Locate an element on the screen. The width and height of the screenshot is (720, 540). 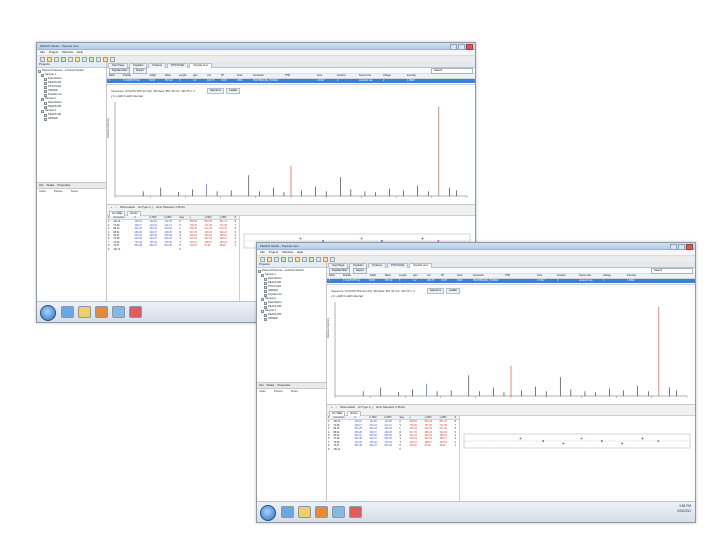
properties-header: Index Protein Score is located at coordinates (291, 391).